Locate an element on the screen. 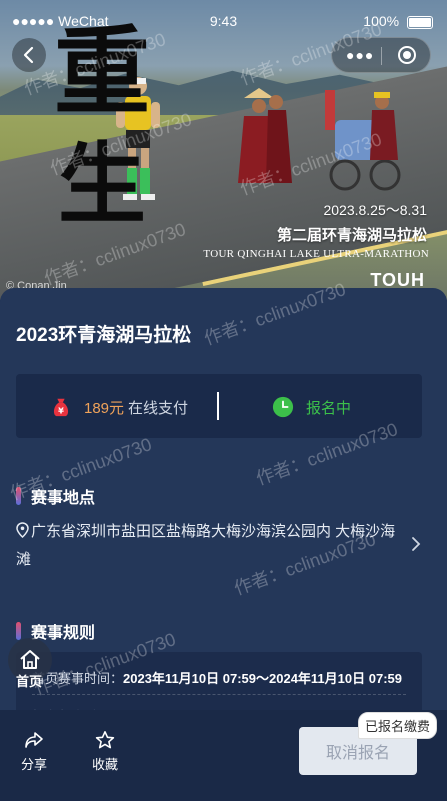 The width and height of the screenshot is (447, 801). fee-status-box: ¥ 189元 在线支付 报名中 is located at coordinates (219, 406).